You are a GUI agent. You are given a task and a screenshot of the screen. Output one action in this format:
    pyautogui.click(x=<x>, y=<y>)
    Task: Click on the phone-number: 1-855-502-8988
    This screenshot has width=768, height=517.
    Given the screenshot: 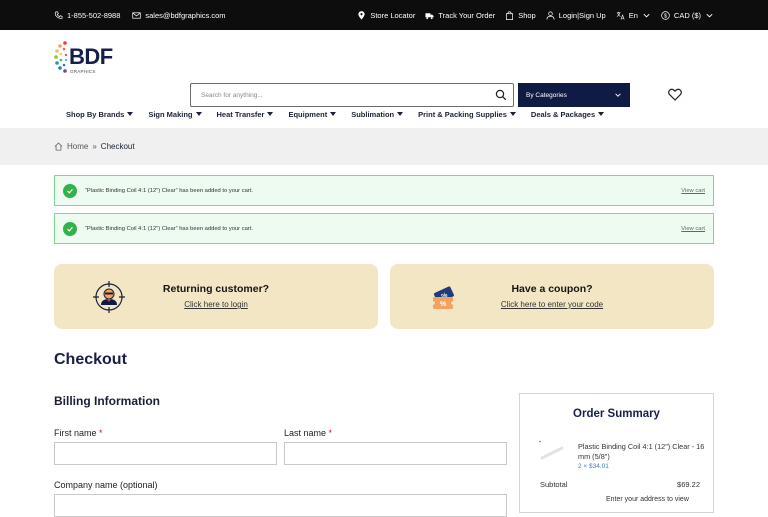 What is the action you would take?
    pyautogui.click(x=94, y=15)
    